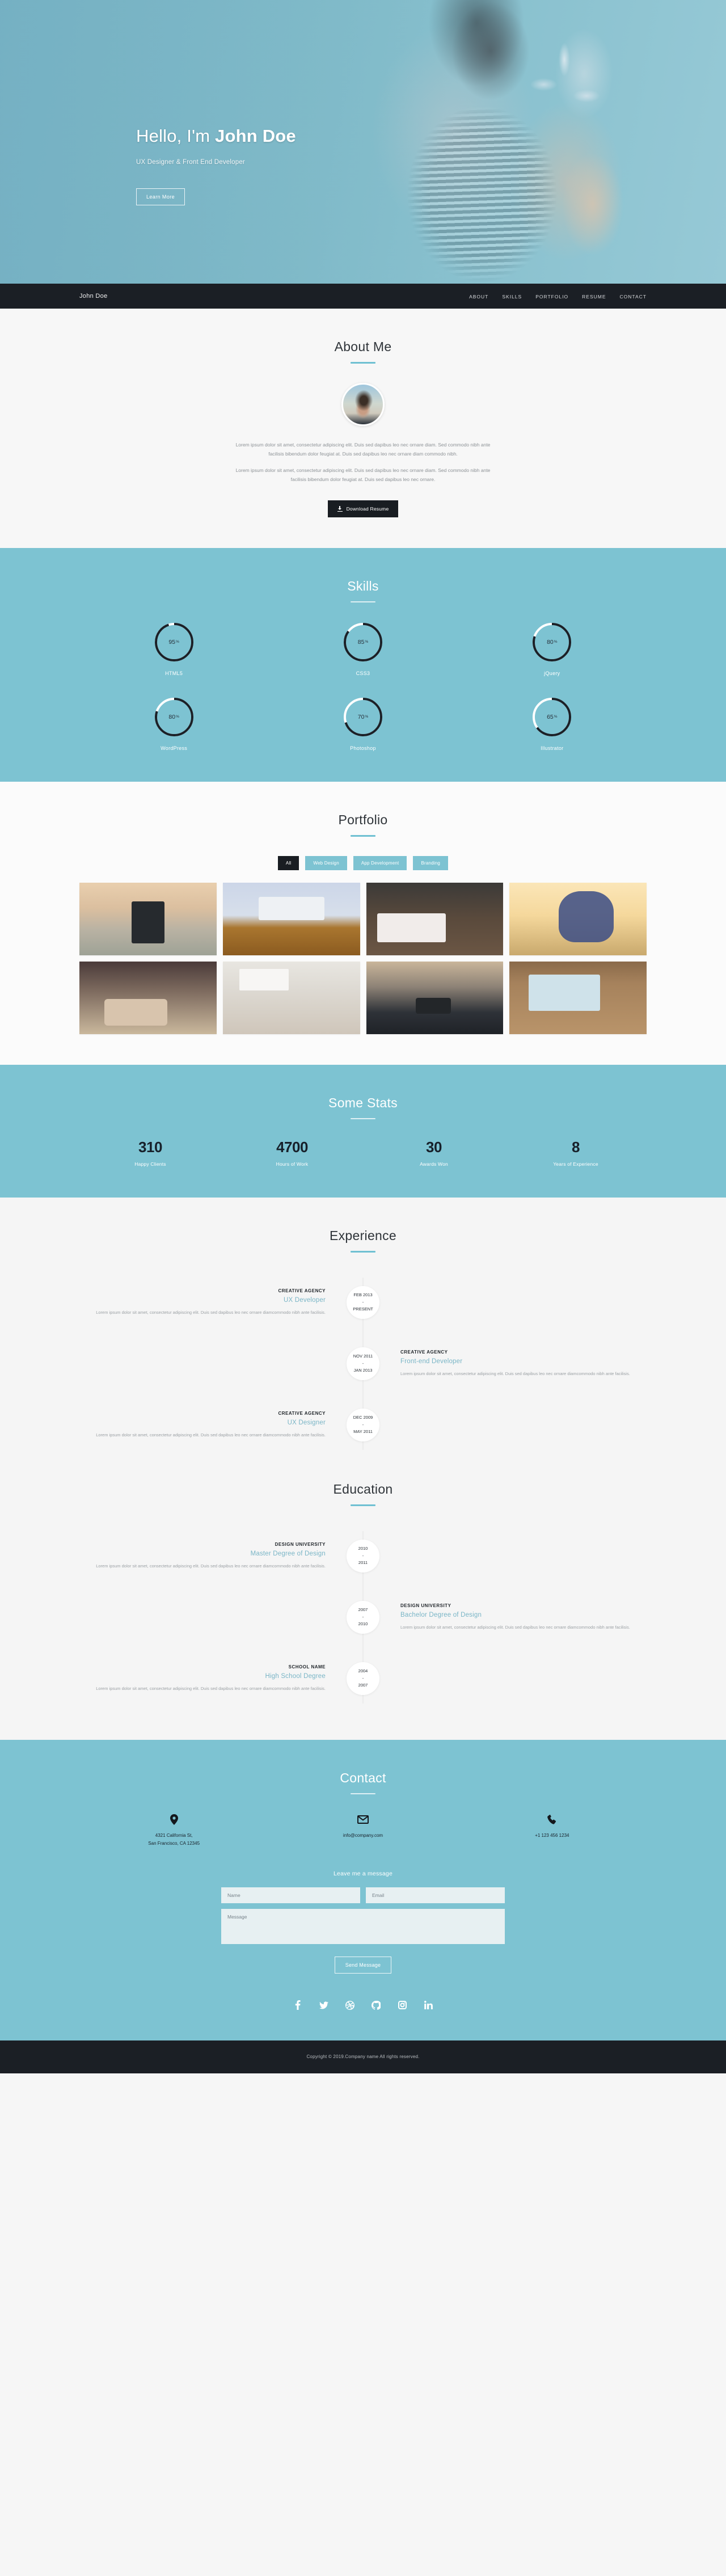 This screenshot has width=726, height=2576. I want to click on timeline-date-to: 2011, so click(363, 1563).